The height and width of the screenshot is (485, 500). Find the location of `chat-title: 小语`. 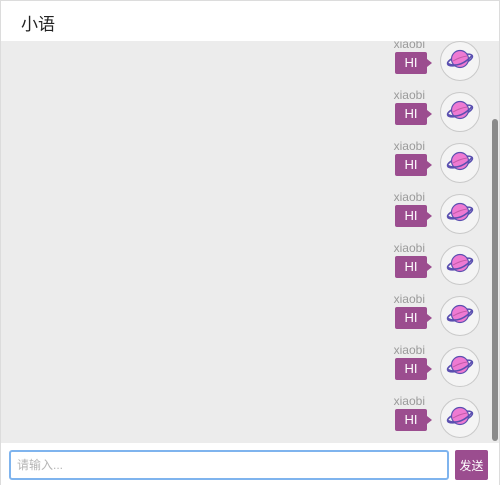

chat-title: 小语 is located at coordinates (38, 25).